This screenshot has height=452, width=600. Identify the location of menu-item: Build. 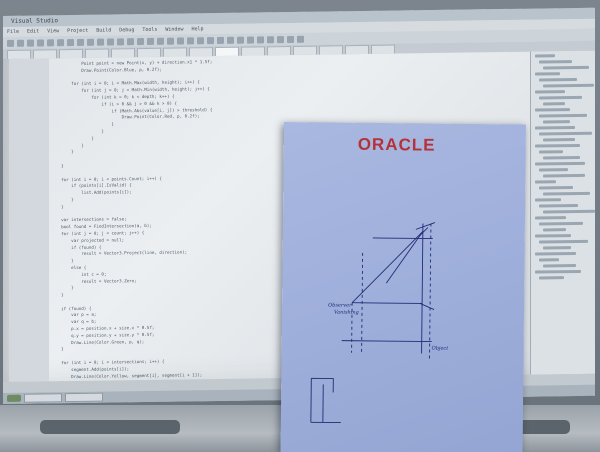
(103, 30).